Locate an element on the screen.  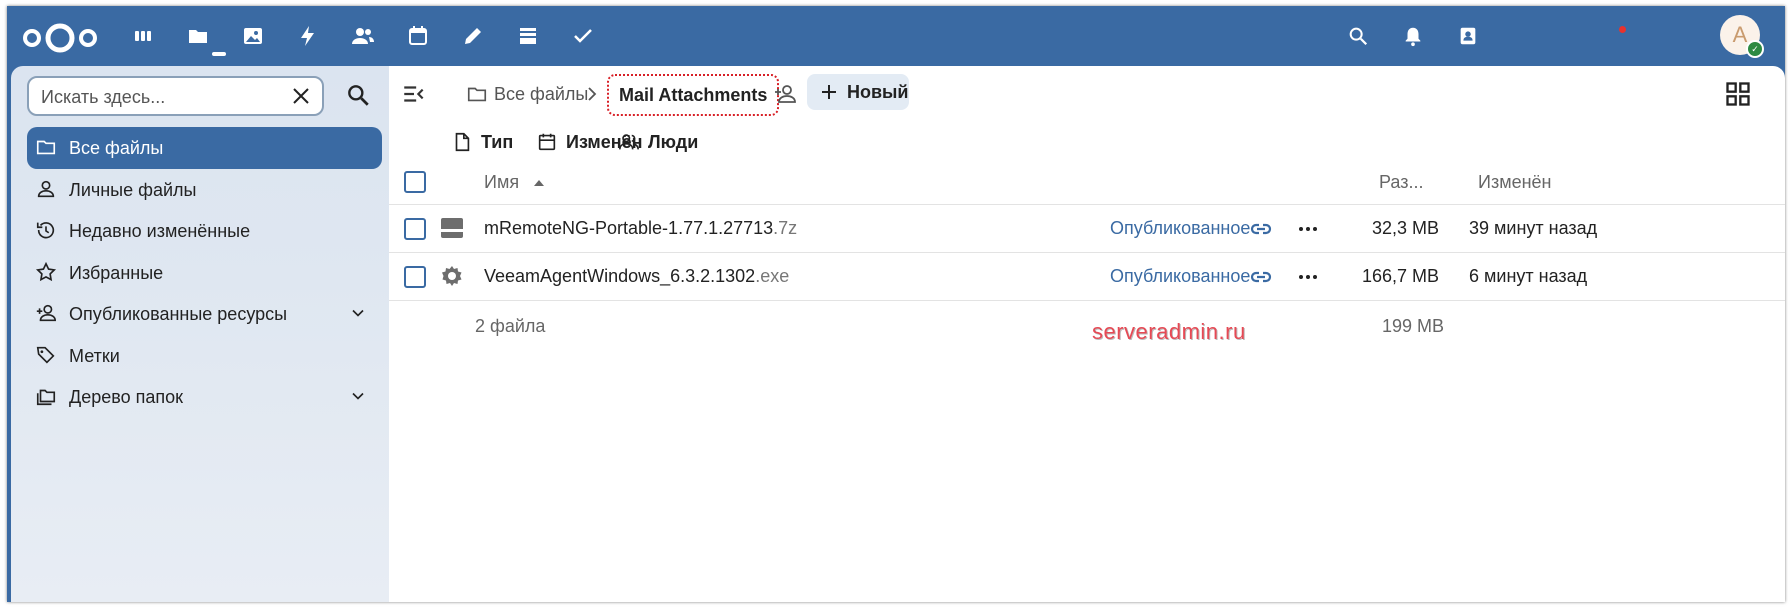
folders-icon is located at coordinates (47, 397).